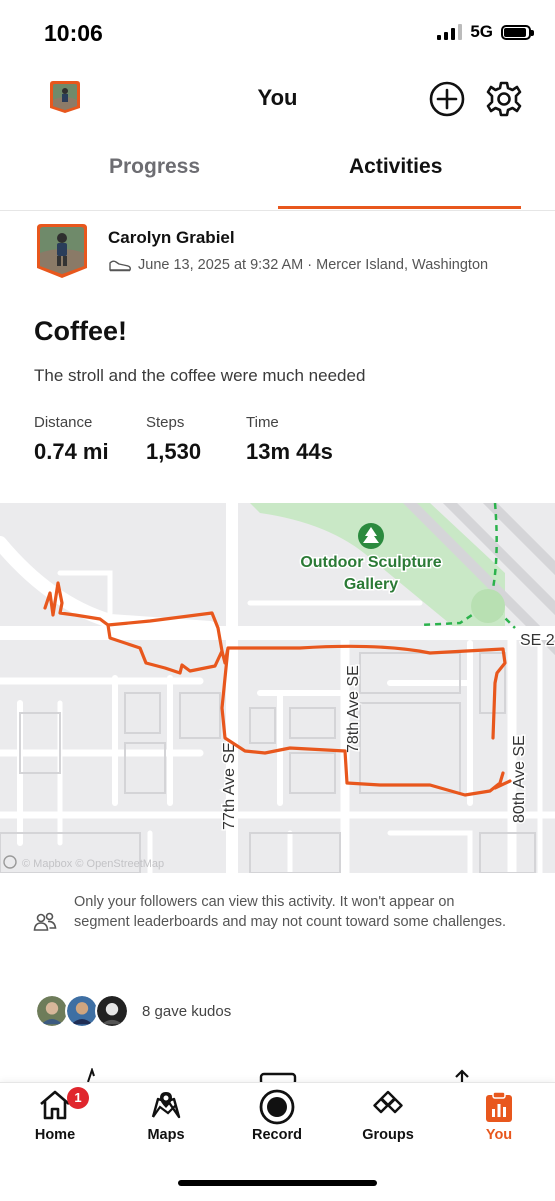  Describe the element at coordinates (447, 99) in the screenshot. I see `add-button` at that location.